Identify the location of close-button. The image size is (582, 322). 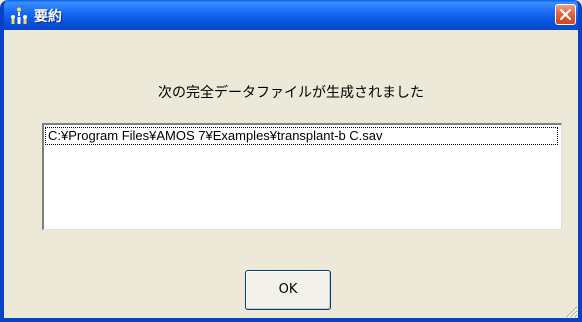
(565, 14).